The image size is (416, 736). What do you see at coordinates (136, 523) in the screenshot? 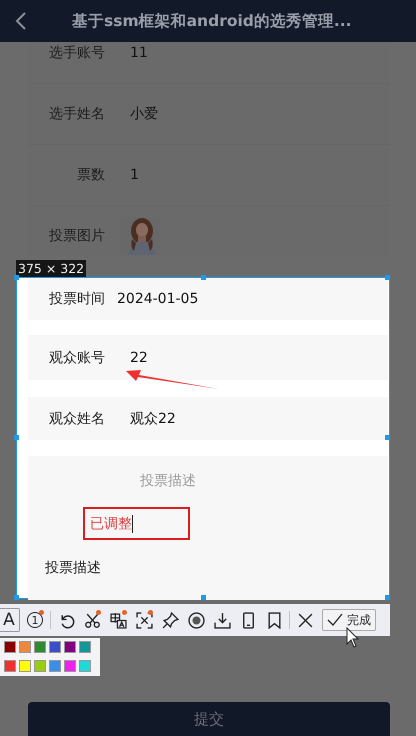
I see `text-annotation: 已调整` at bounding box center [136, 523].